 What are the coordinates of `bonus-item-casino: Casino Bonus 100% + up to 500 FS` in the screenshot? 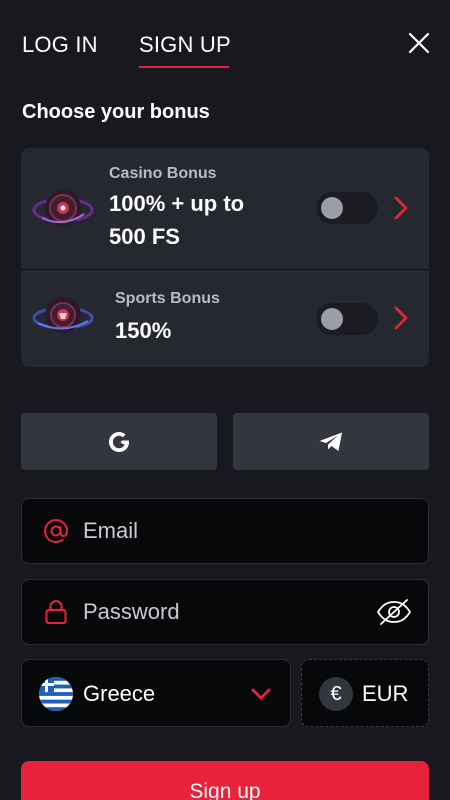 It's located at (225, 208).